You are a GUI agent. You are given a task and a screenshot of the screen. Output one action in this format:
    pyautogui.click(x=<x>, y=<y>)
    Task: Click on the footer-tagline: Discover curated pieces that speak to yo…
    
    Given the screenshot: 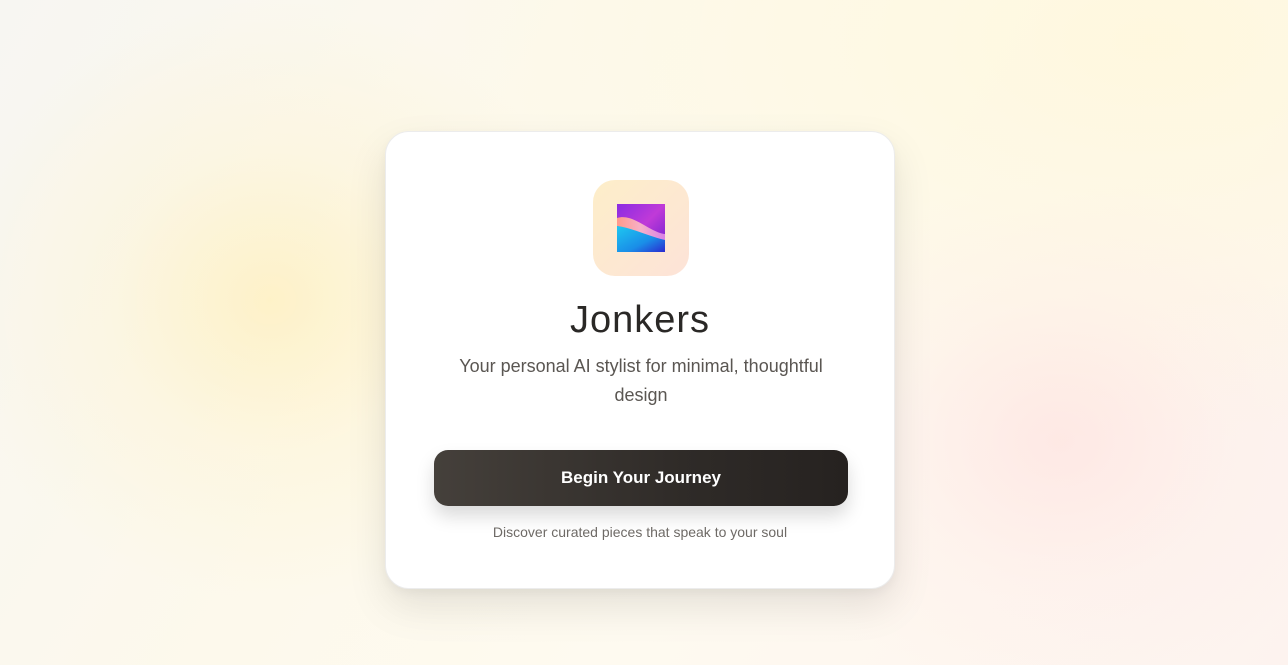 What is the action you would take?
    pyautogui.click(x=640, y=532)
    